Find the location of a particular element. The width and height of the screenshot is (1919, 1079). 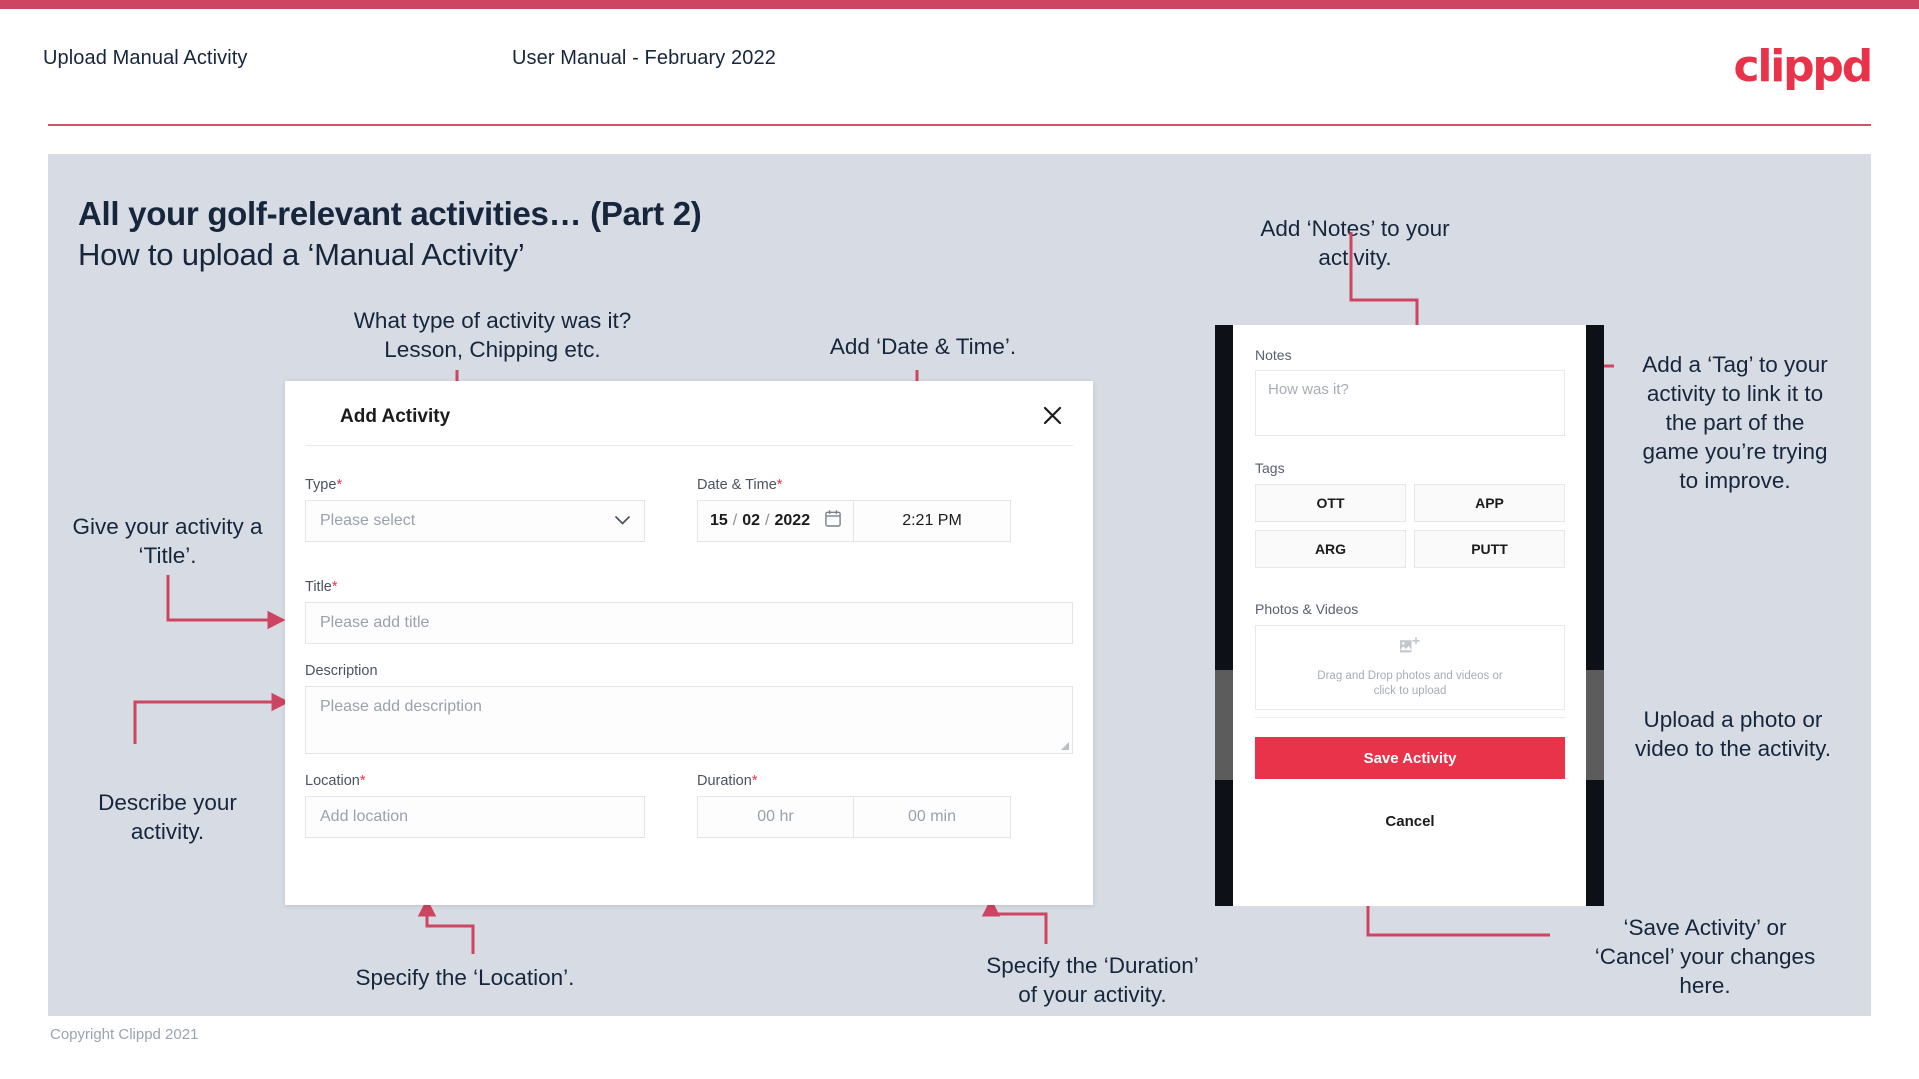

field-location-label-text: Location is located at coordinates (332, 781).